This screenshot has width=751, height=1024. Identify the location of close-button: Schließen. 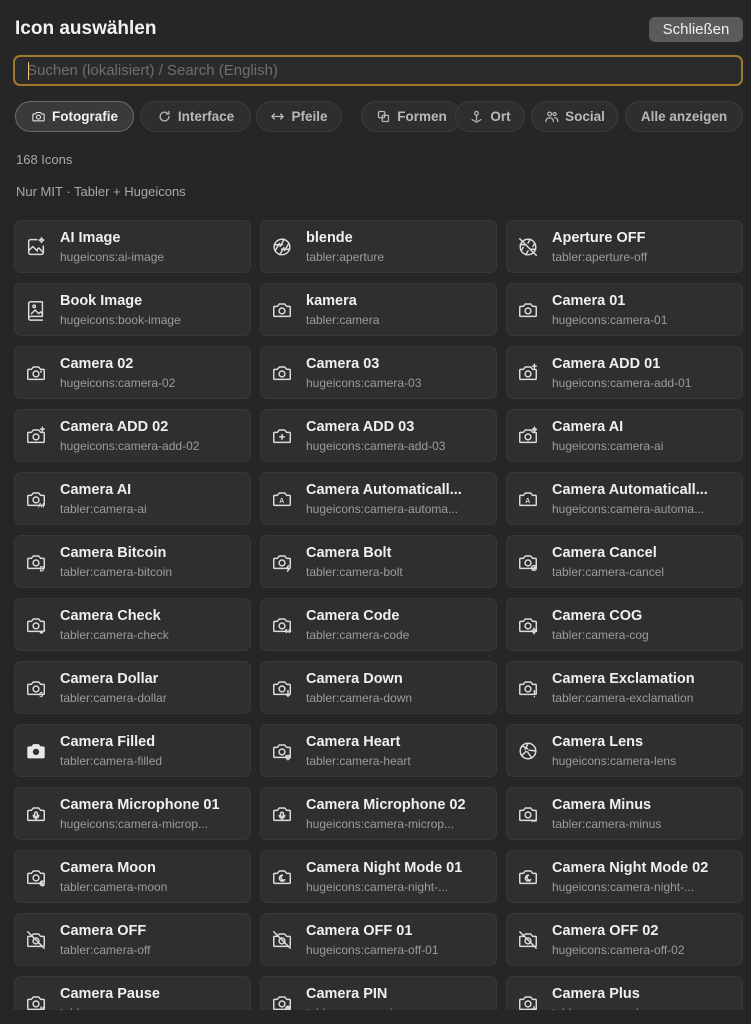
(696, 29).